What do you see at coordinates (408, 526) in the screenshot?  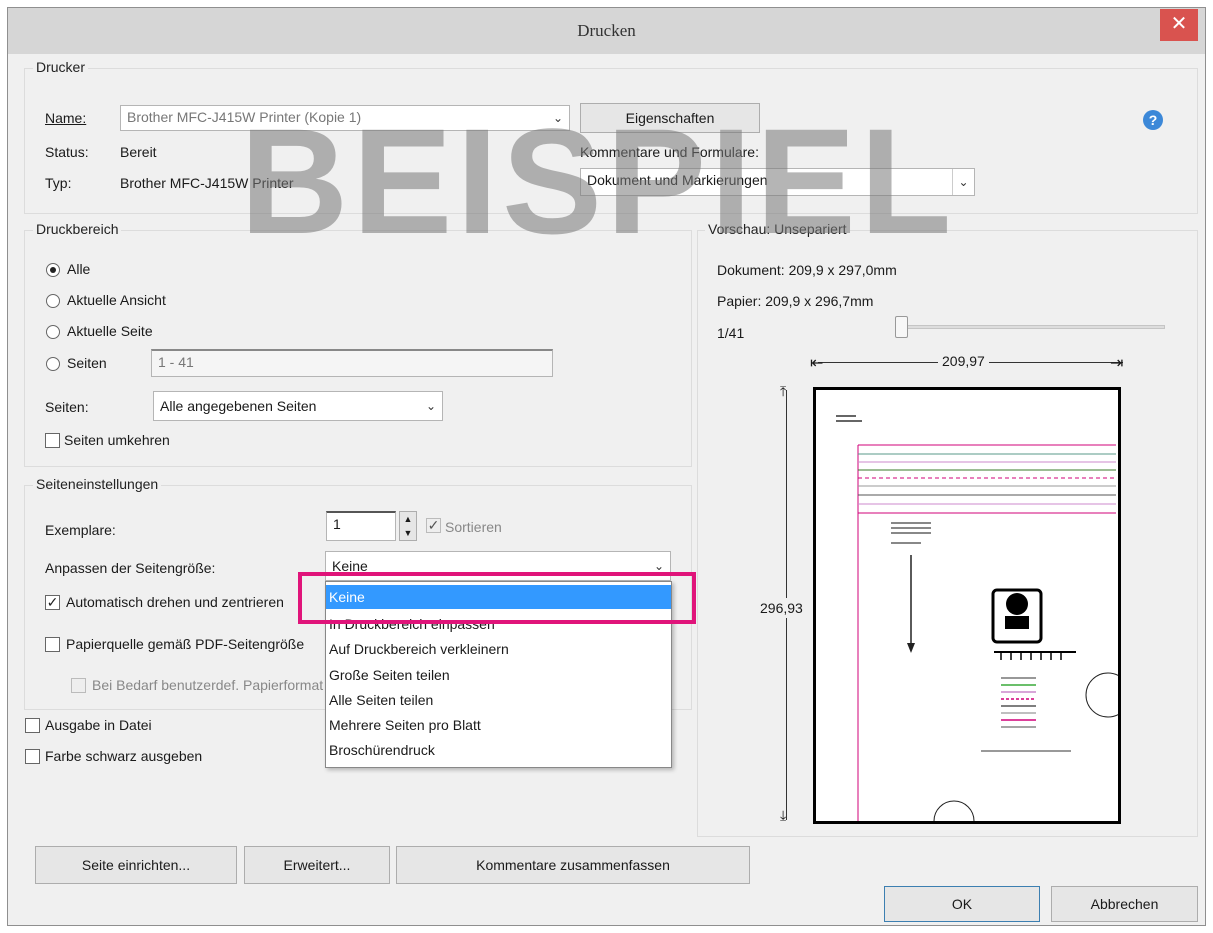 I see `copies-stepper: ▲ ▼` at bounding box center [408, 526].